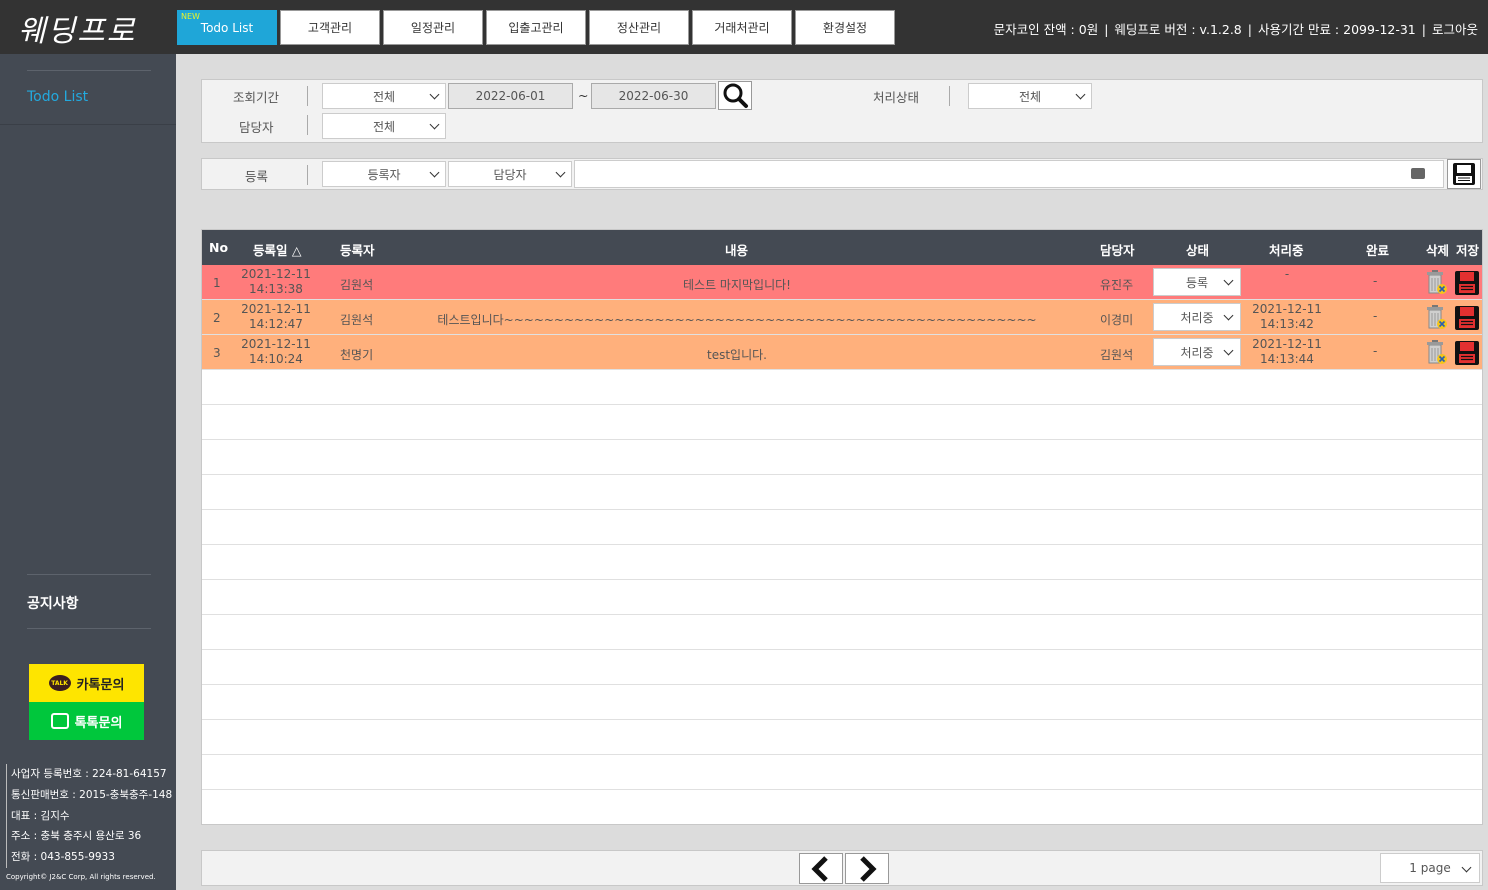 The image size is (1488, 890). What do you see at coordinates (510, 96) in the screenshot?
I see `date-from-input: 2022-06-01` at bounding box center [510, 96].